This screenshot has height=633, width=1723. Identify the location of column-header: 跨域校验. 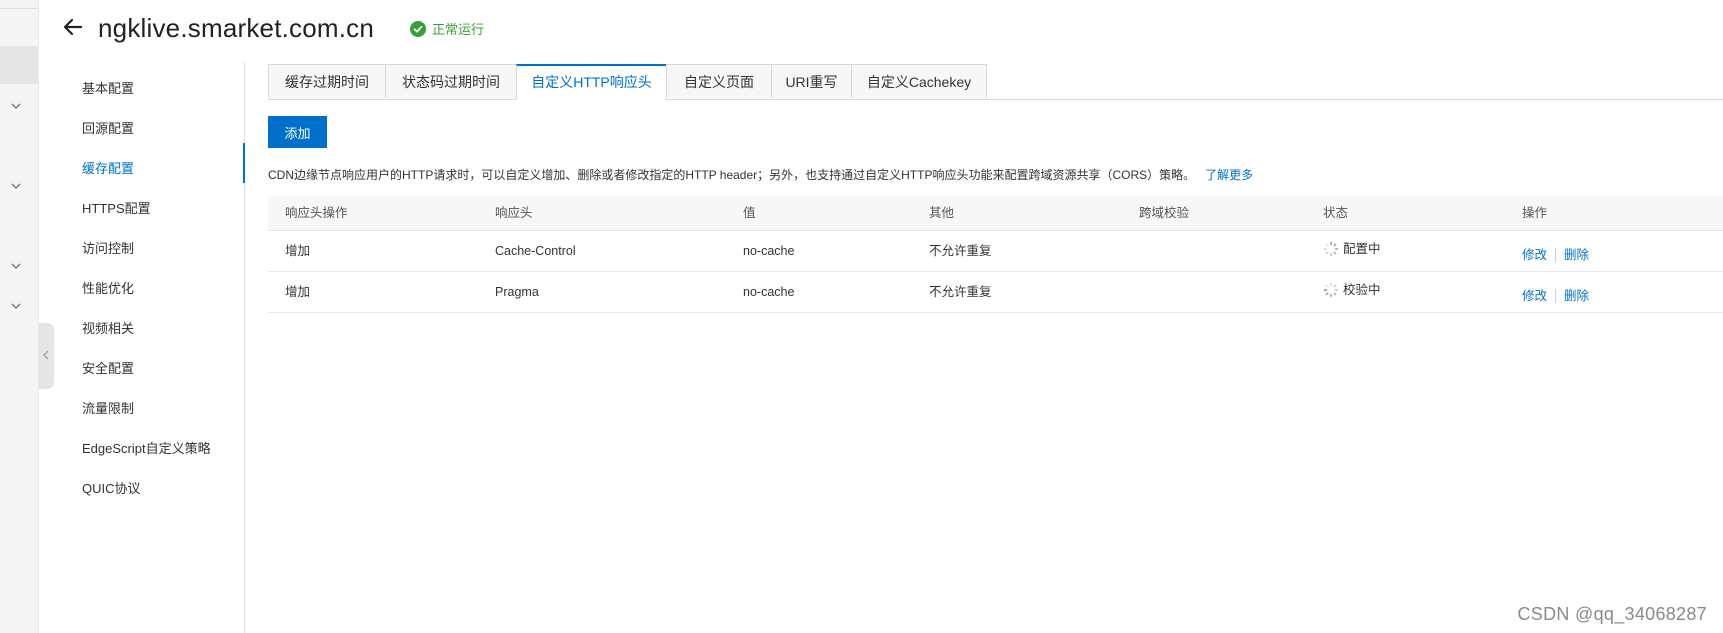
(1164, 213).